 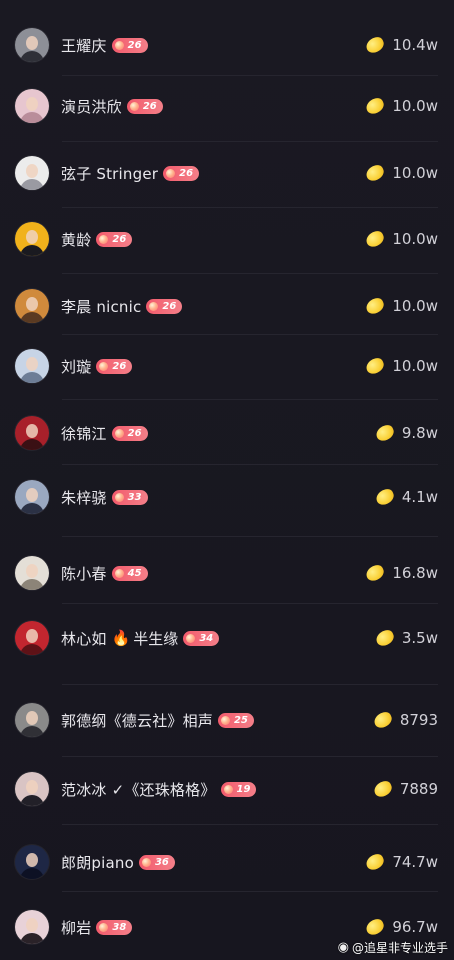 What do you see at coordinates (227, 638) in the screenshot?
I see `list-item: 林心如 🔥 半生缘 34 3.5w` at bounding box center [227, 638].